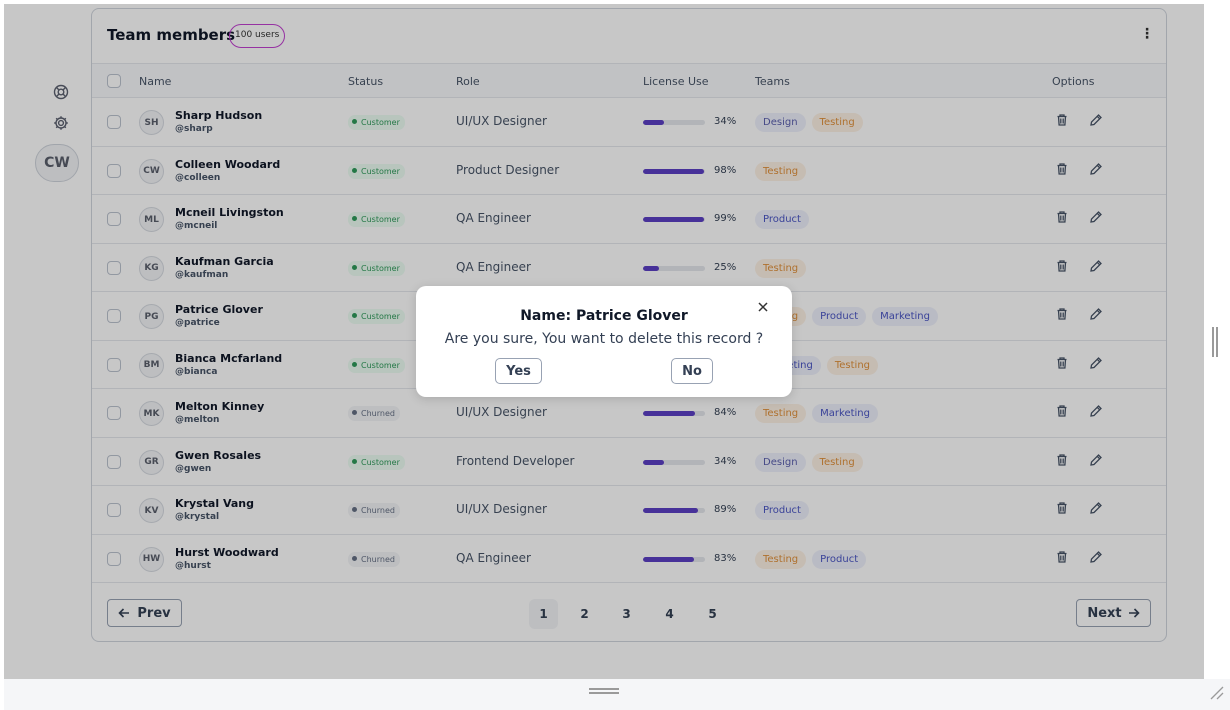 The height and width of the screenshot is (710, 1230). Describe the element at coordinates (1215, 342) in the screenshot. I see `vertical-resize-handle` at that location.